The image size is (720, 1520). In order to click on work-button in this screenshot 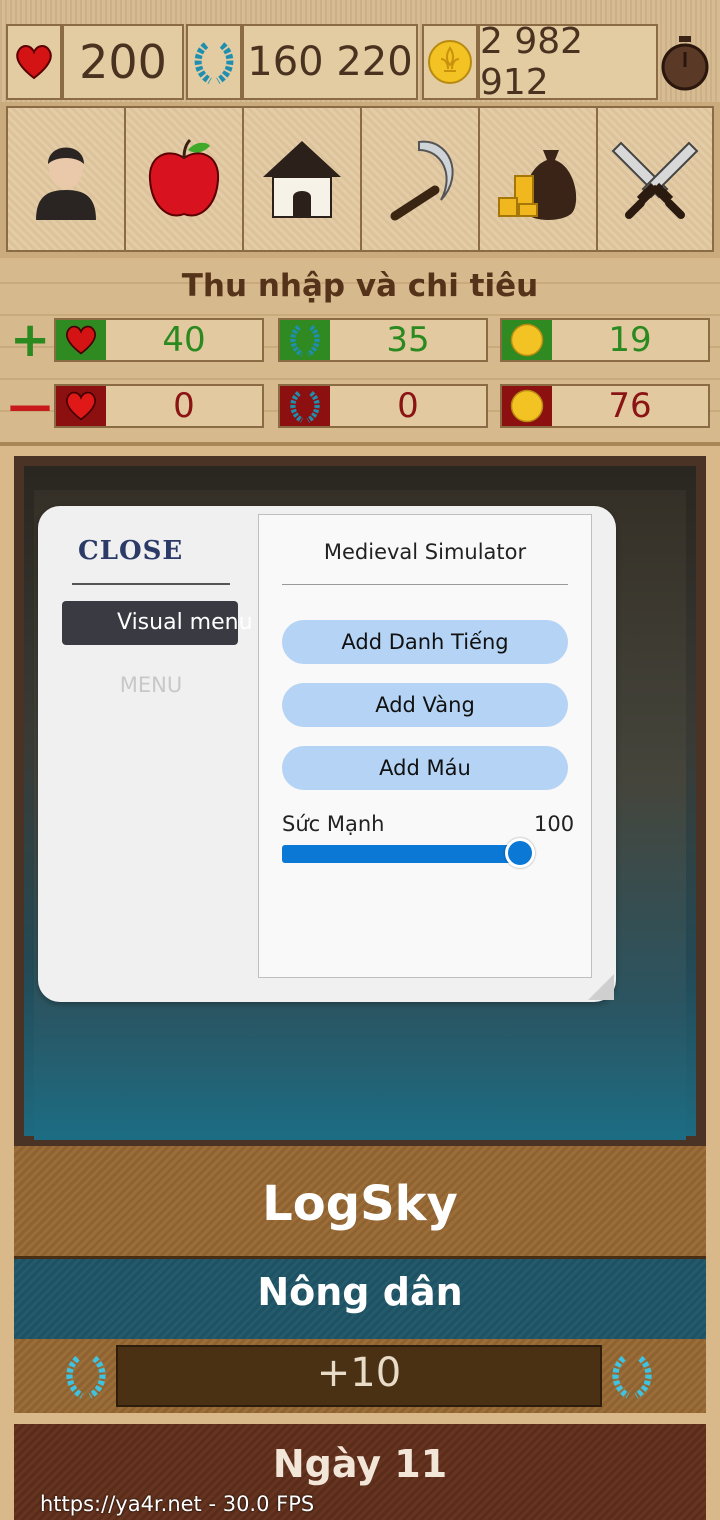, I will do `click(420, 179)`.